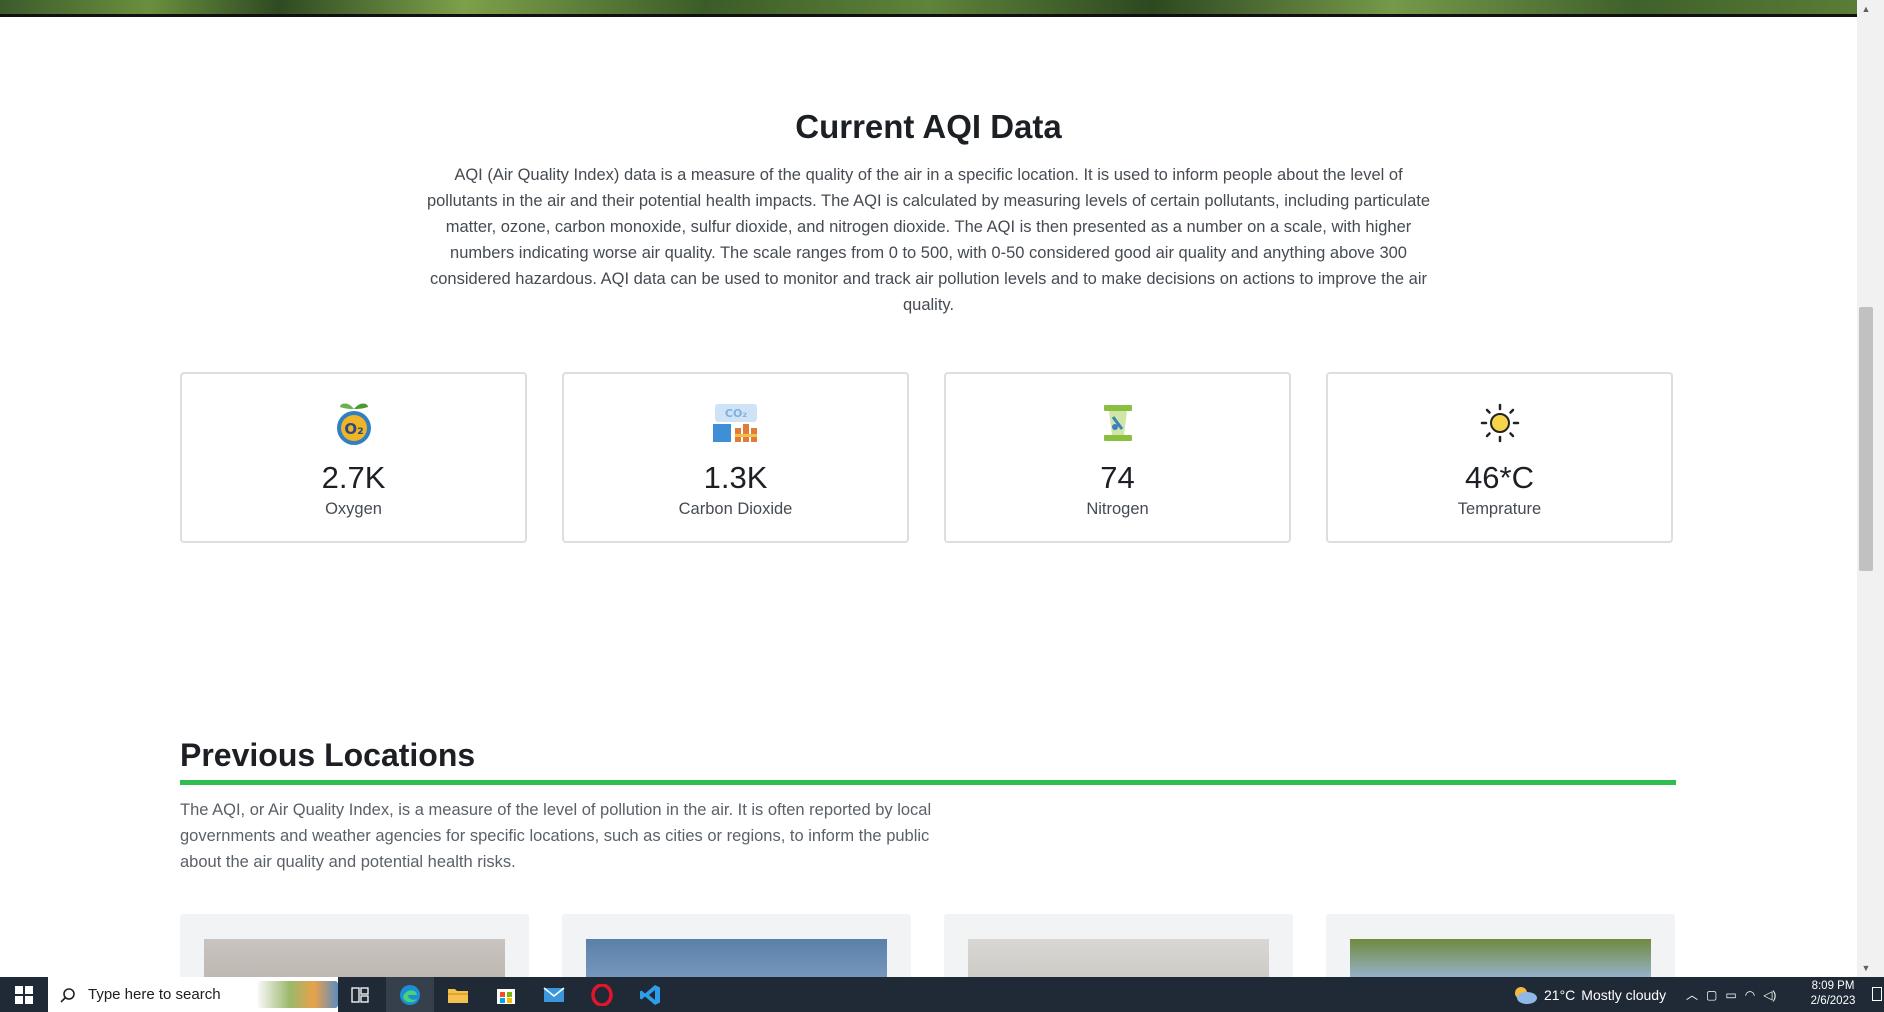 The width and height of the screenshot is (1884, 1012). Describe the element at coordinates (1624, 994) in the screenshot. I see `weather-description: Mostly cloudy` at that location.